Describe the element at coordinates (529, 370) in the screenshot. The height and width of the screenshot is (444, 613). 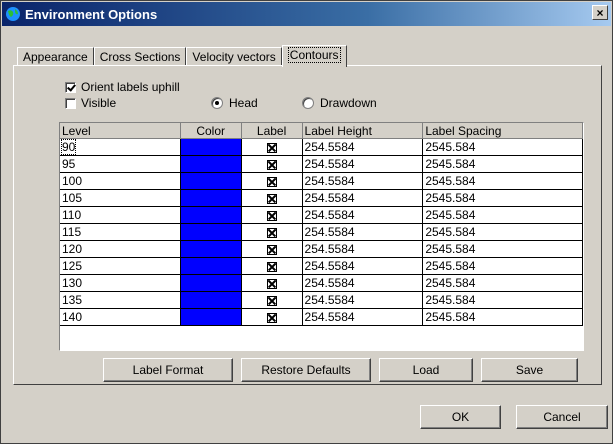
I see `save-button: Save` at that location.